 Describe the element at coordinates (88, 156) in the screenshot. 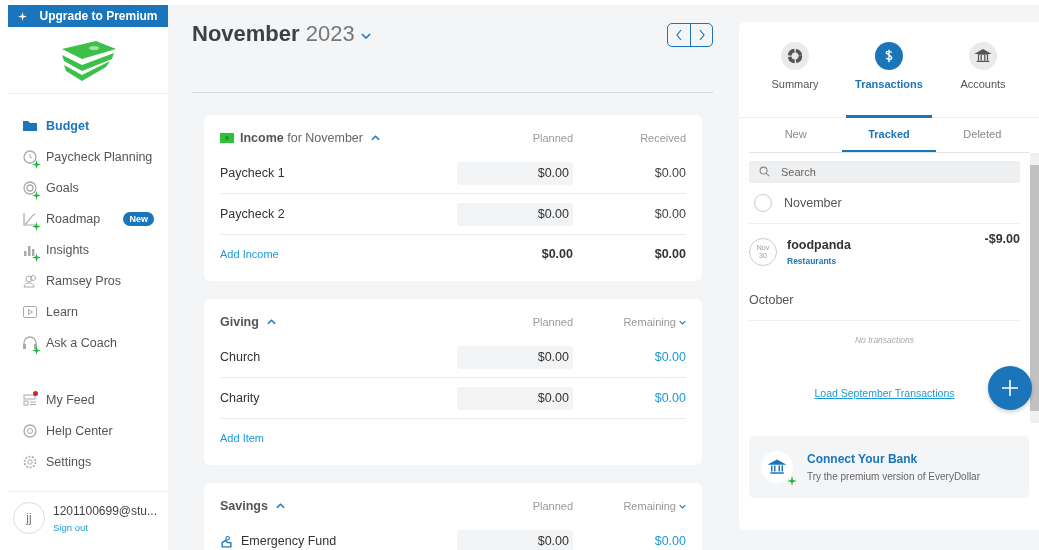

I see `nav-item: Paycheck Planning` at that location.